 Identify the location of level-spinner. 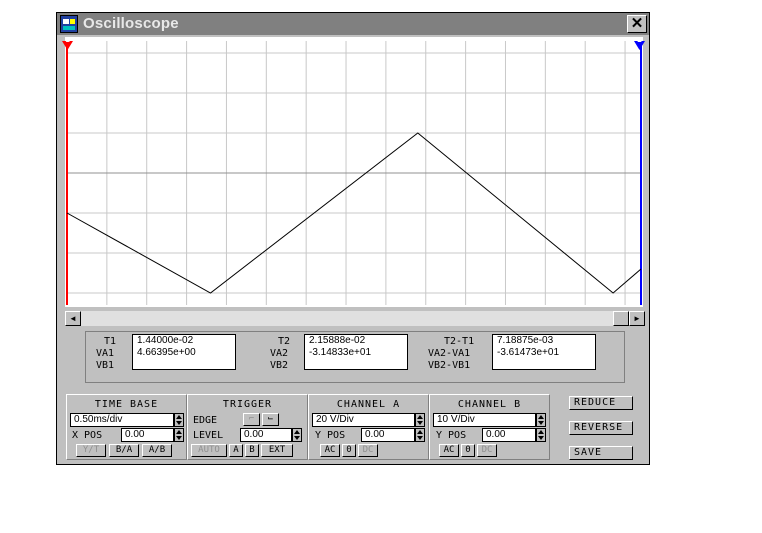
(297, 435).